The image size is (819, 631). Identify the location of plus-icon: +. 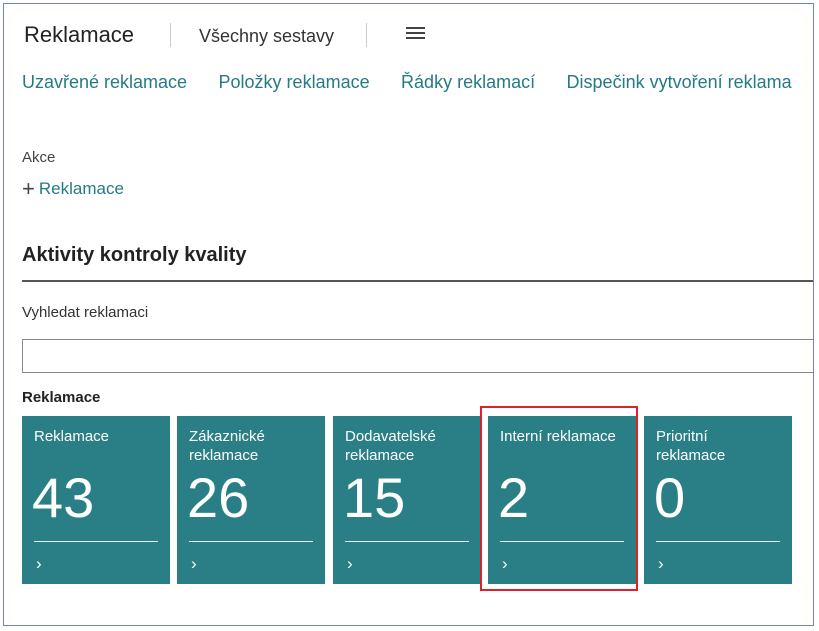
(28, 188).